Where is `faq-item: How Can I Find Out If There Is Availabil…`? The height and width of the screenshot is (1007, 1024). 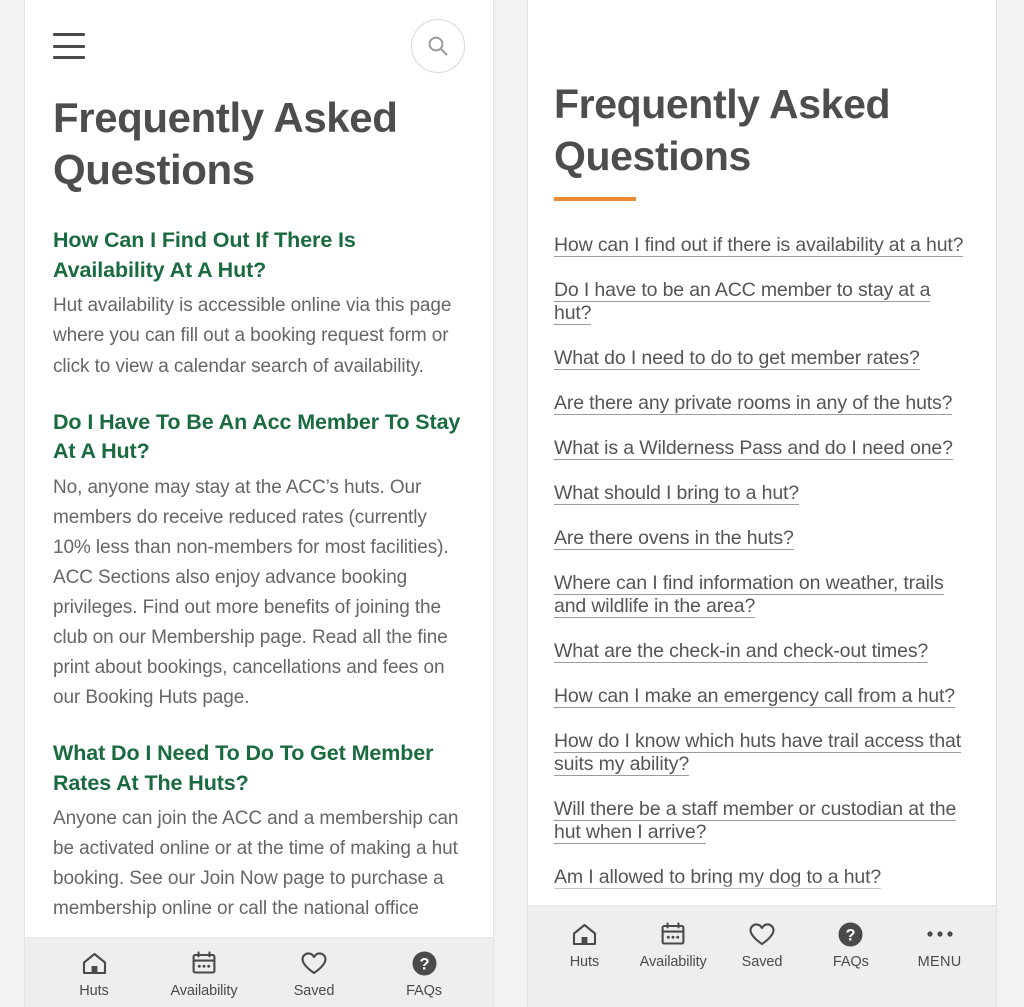
faq-item: How Can I Find Out If There Is Availabil… is located at coordinates (259, 303).